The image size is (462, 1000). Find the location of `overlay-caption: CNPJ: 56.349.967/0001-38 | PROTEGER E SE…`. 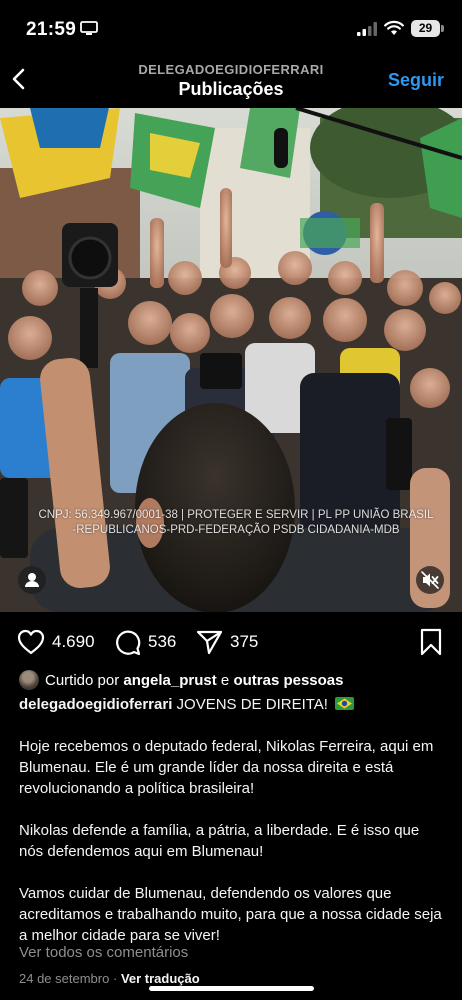

overlay-caption: CNPJ: 56.349.967/0001-38 | PROTEGER E SE… is located at coordinates (236, 523).